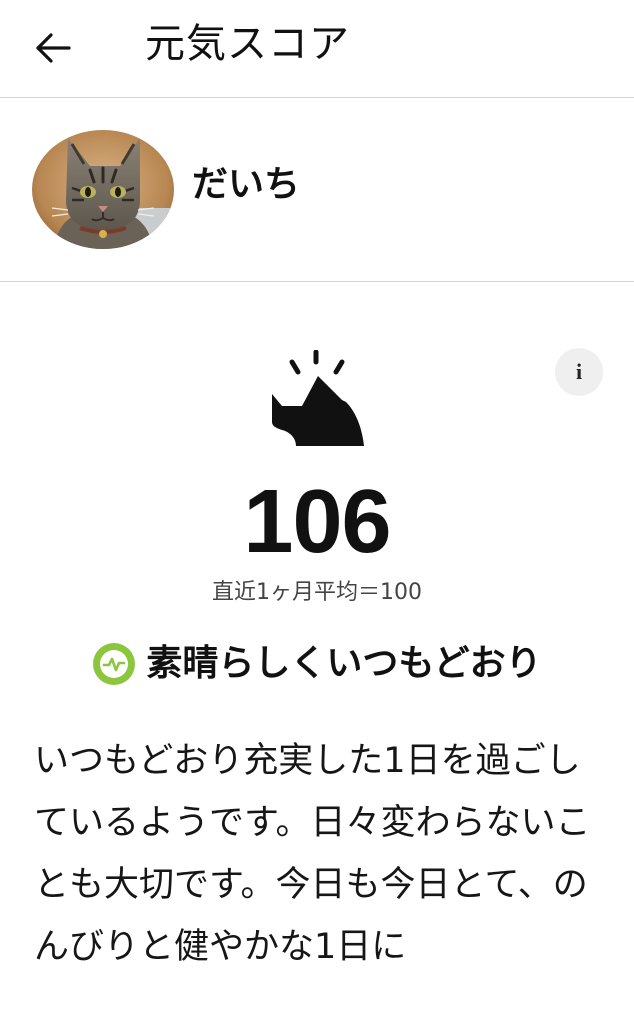  I want to click on arrow-left-icon, so click(53, 48).